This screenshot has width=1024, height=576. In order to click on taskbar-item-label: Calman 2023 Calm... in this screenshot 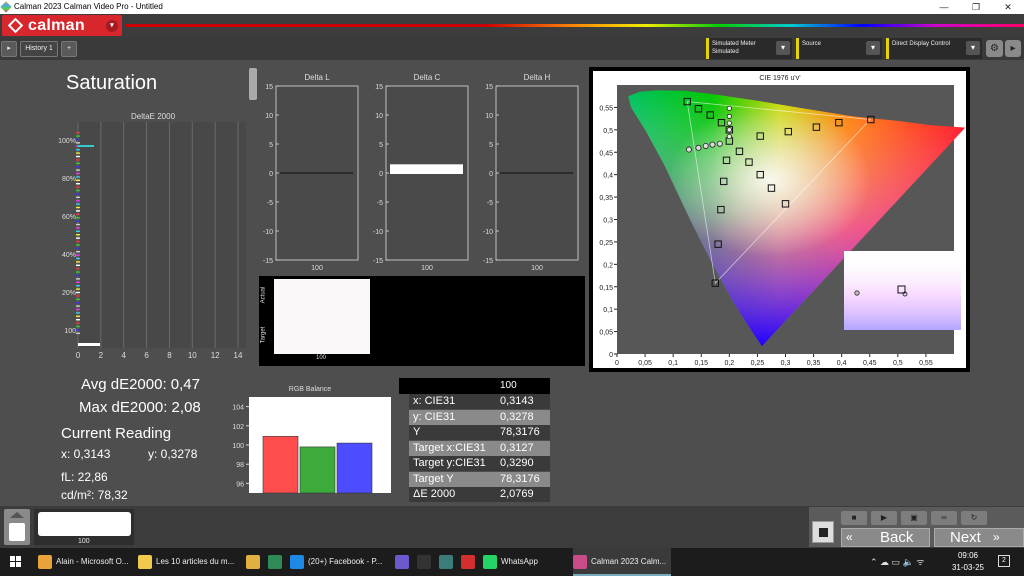, I will do `click(629, 561)`.